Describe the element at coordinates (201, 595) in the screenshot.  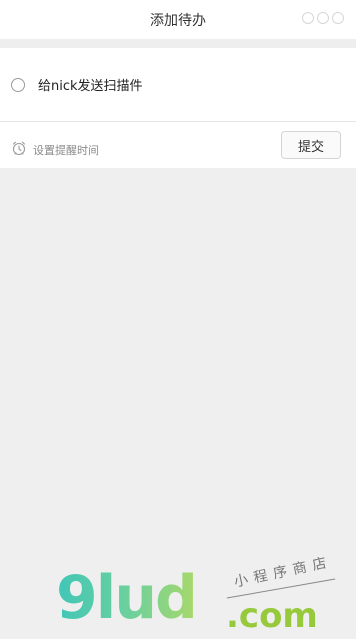
I see `watermark-logo: 9lud 小程序商店 .com` at that location.